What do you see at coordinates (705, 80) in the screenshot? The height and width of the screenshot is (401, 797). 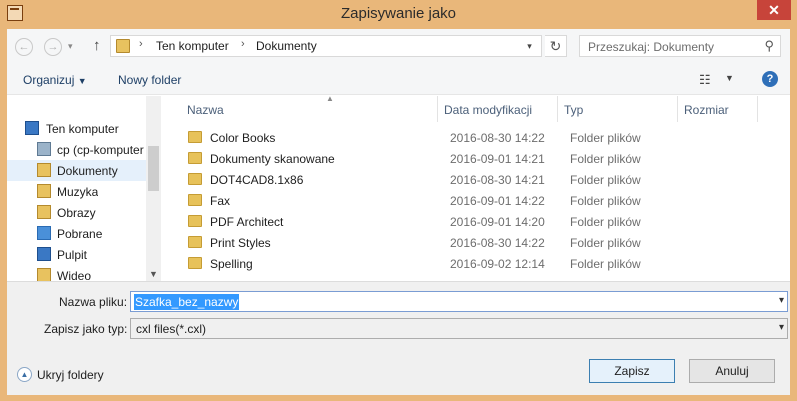 I see `view-options-icon: ☷` at bounding box center [705, 80].